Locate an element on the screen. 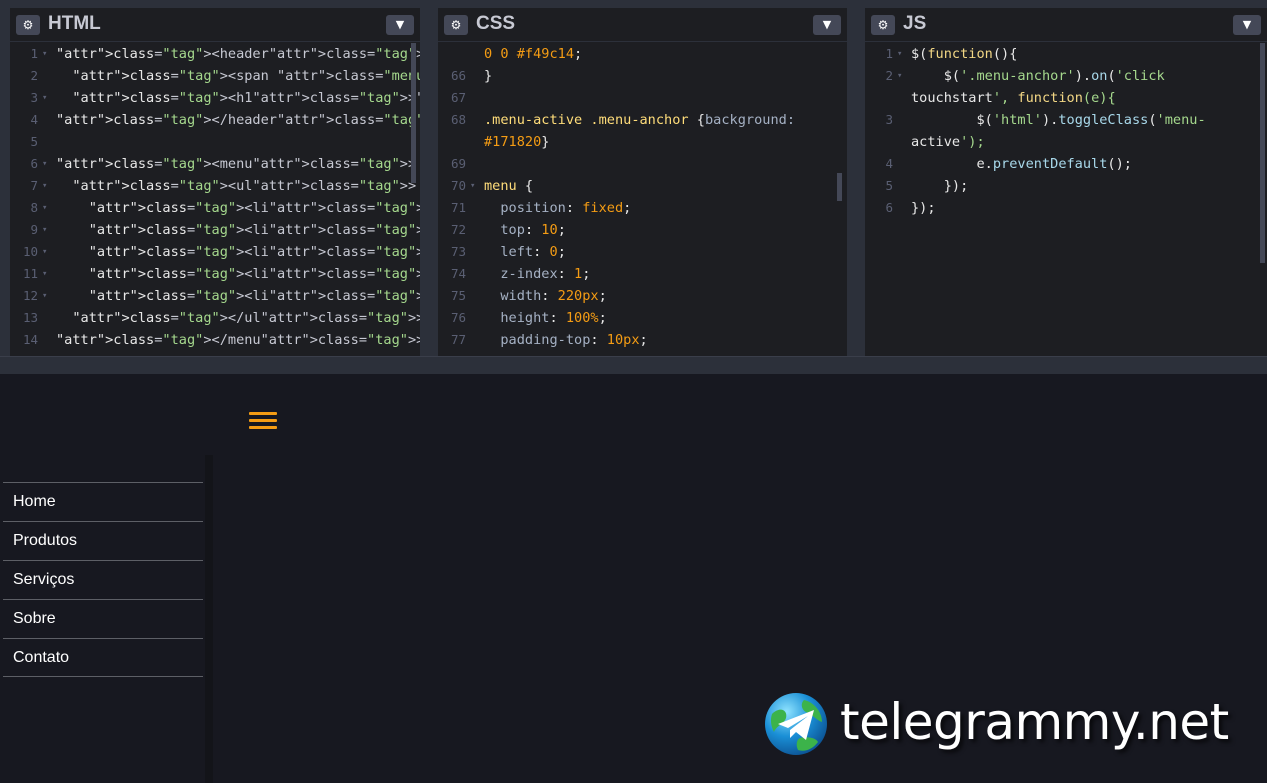 This screenshot has height=783, width=1267. line-number: 74 is located at coordinates (458, 273).